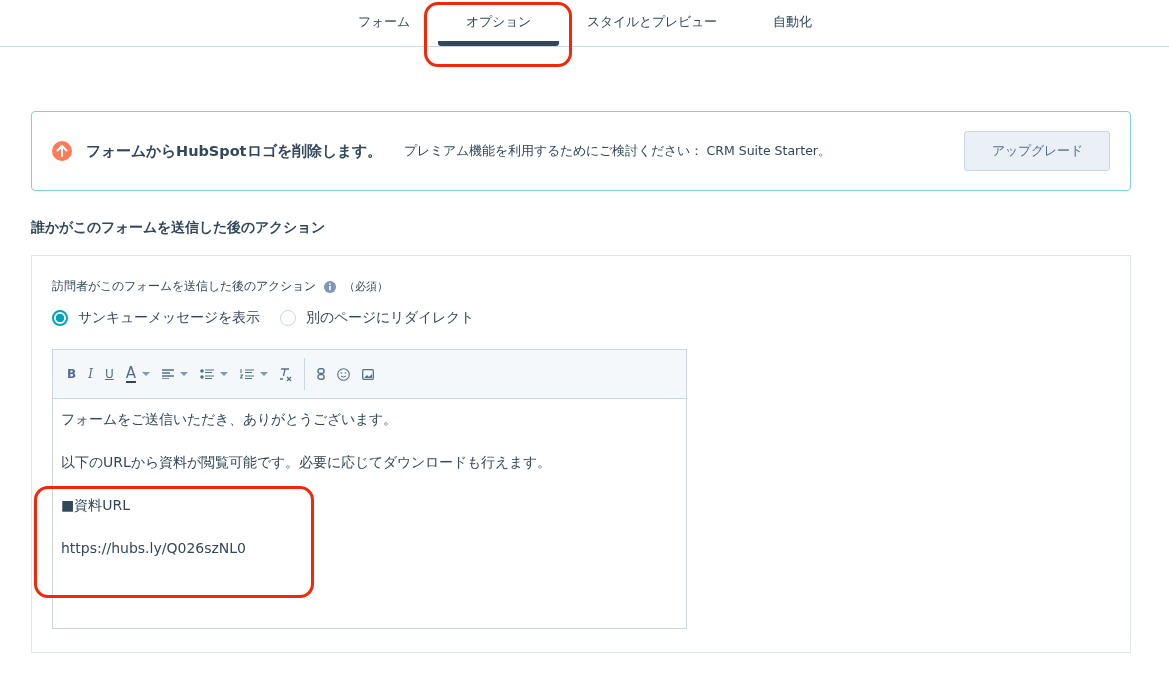 The width and height of the screenshot is (1169, 679). What do you see at coordinates (234, 151) in the screenshot?
I see `banner-title: フォームからHubSpotロゴを削除します。` at bounding box center [234, 151].